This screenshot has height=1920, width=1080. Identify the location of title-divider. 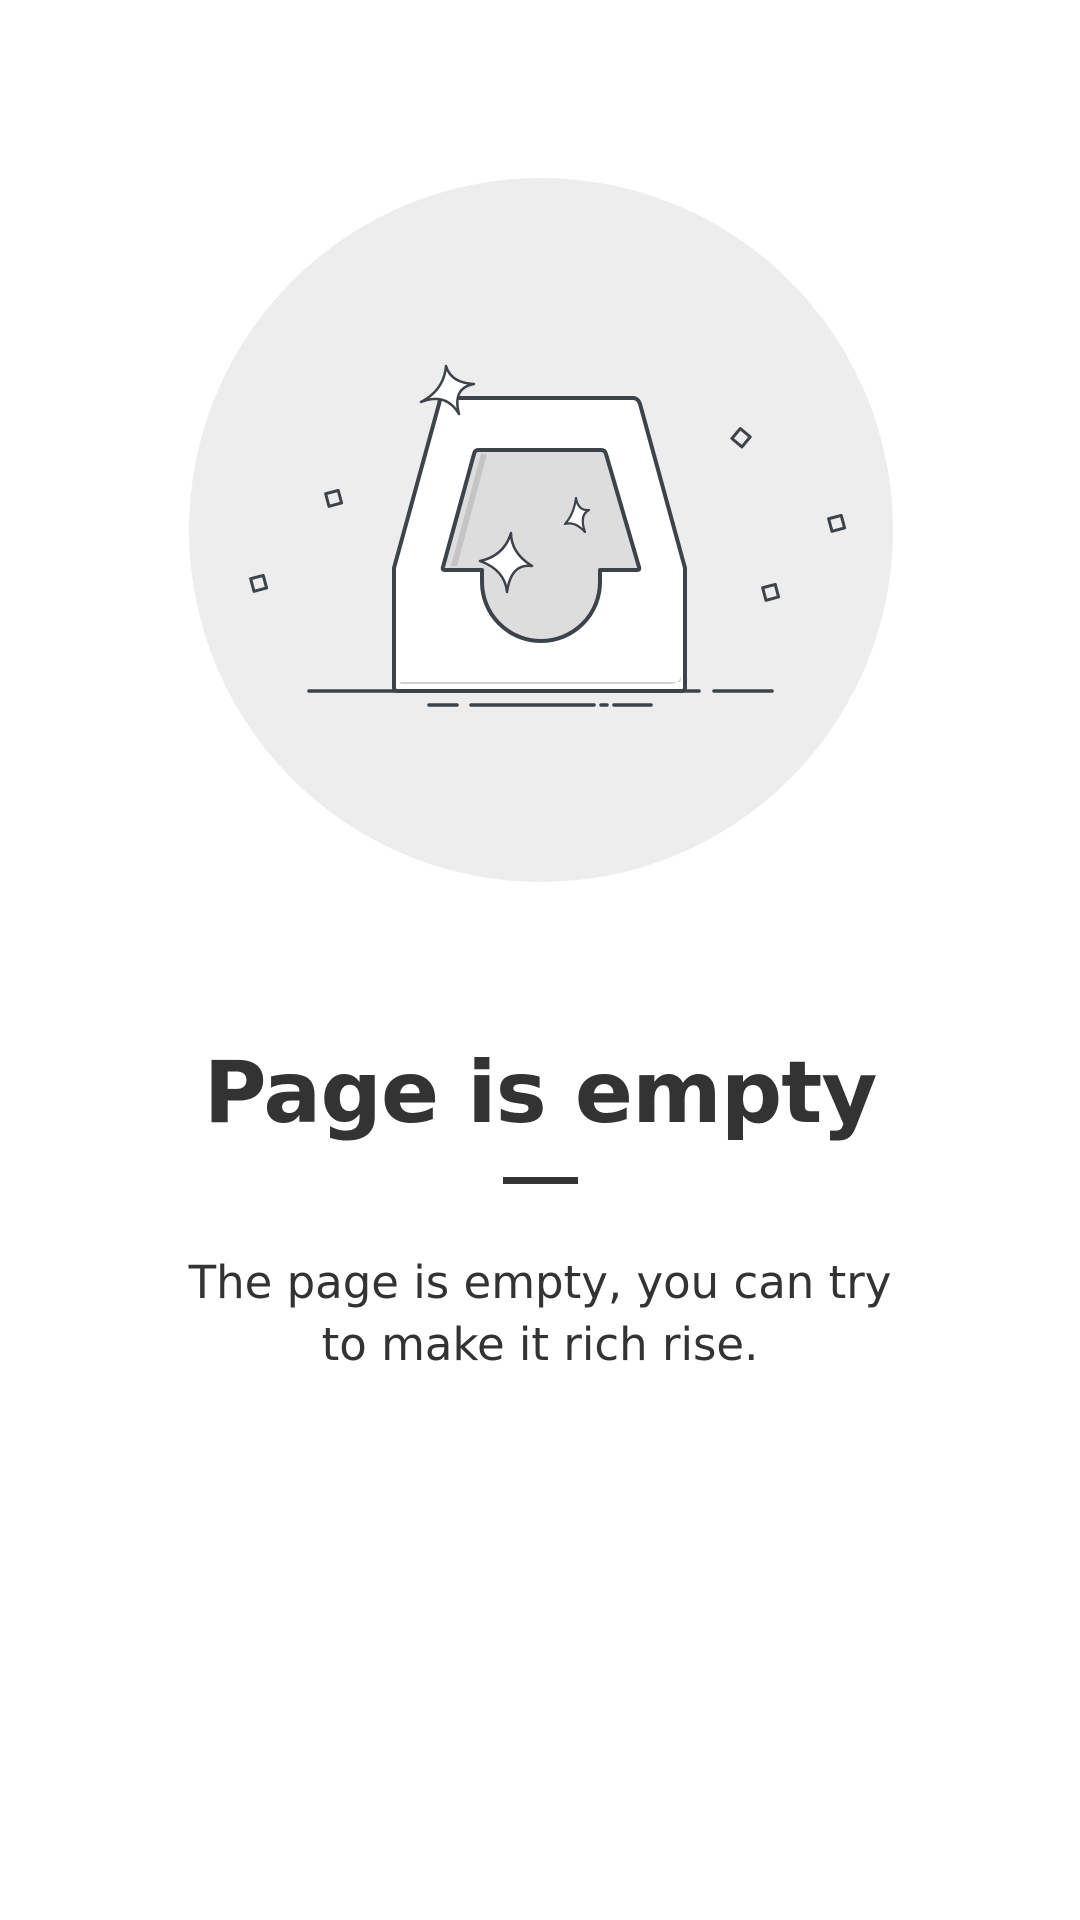
(540, 1180).